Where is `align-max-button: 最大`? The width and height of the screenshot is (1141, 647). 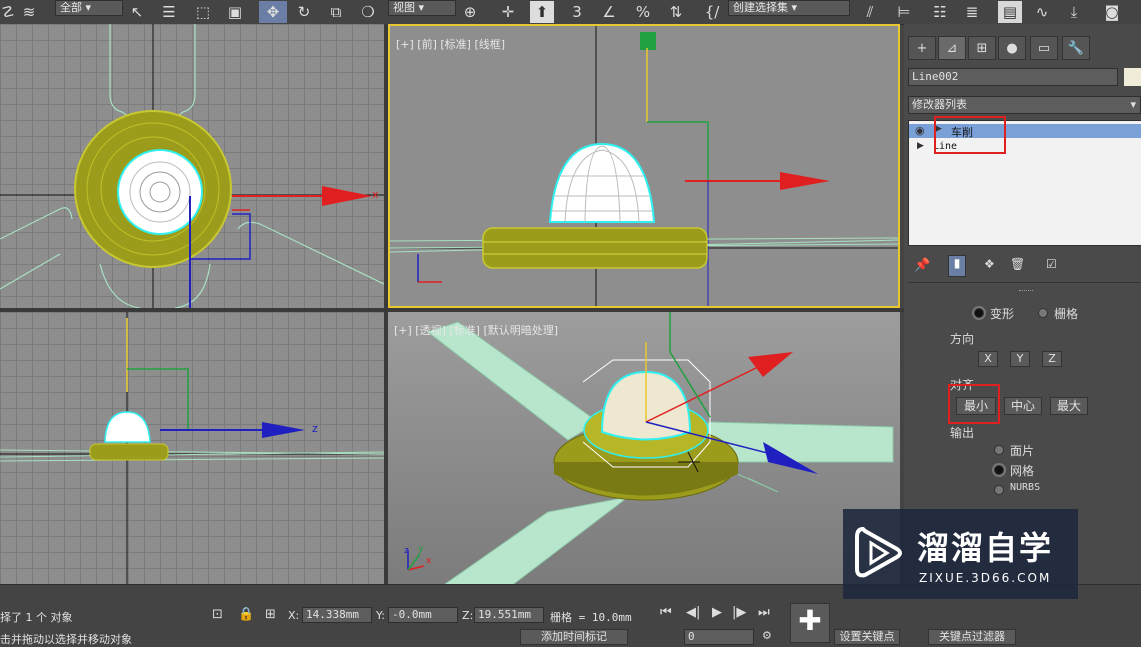 align-max-button: 最大 is located at coordinates (1069, 406).